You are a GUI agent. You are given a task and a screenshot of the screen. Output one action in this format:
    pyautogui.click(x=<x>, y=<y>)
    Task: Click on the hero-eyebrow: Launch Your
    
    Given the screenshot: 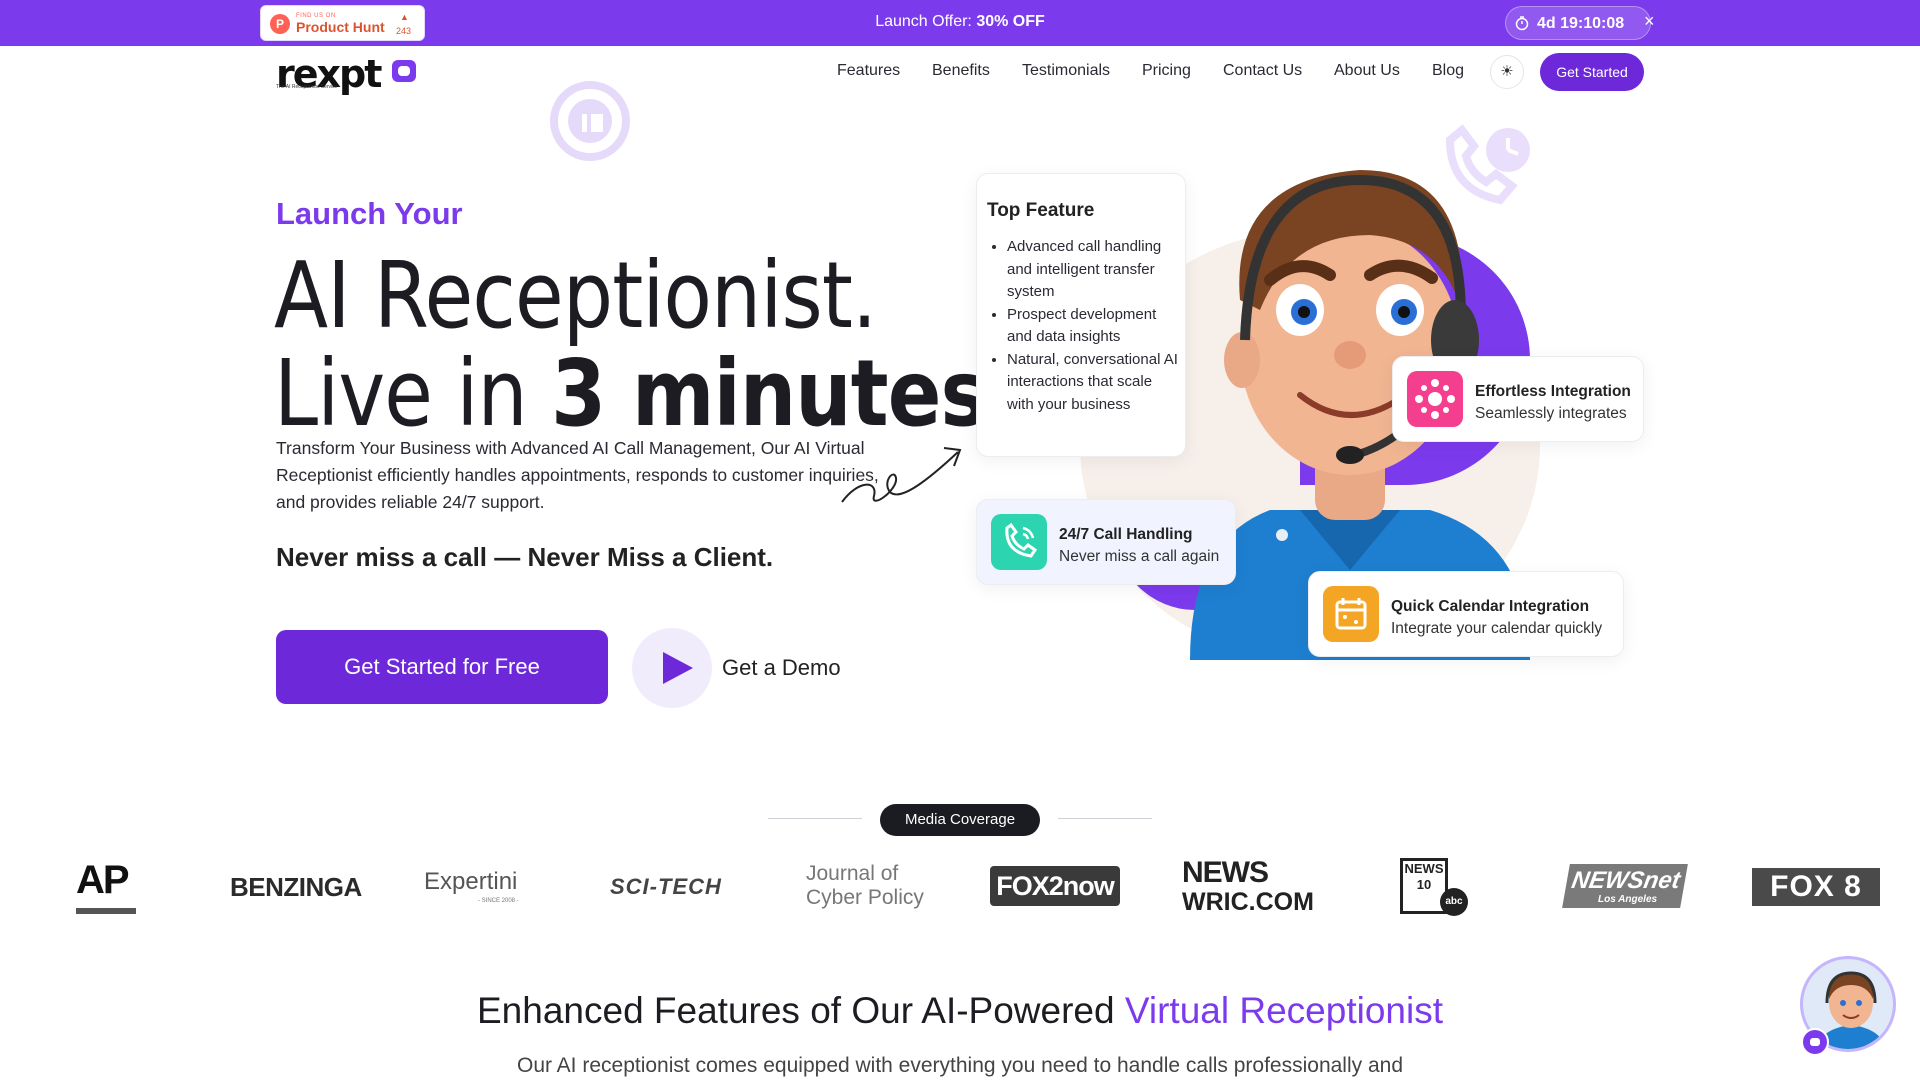 What is the action you would take?
    pyautogui.click(x=369, y=213)
    